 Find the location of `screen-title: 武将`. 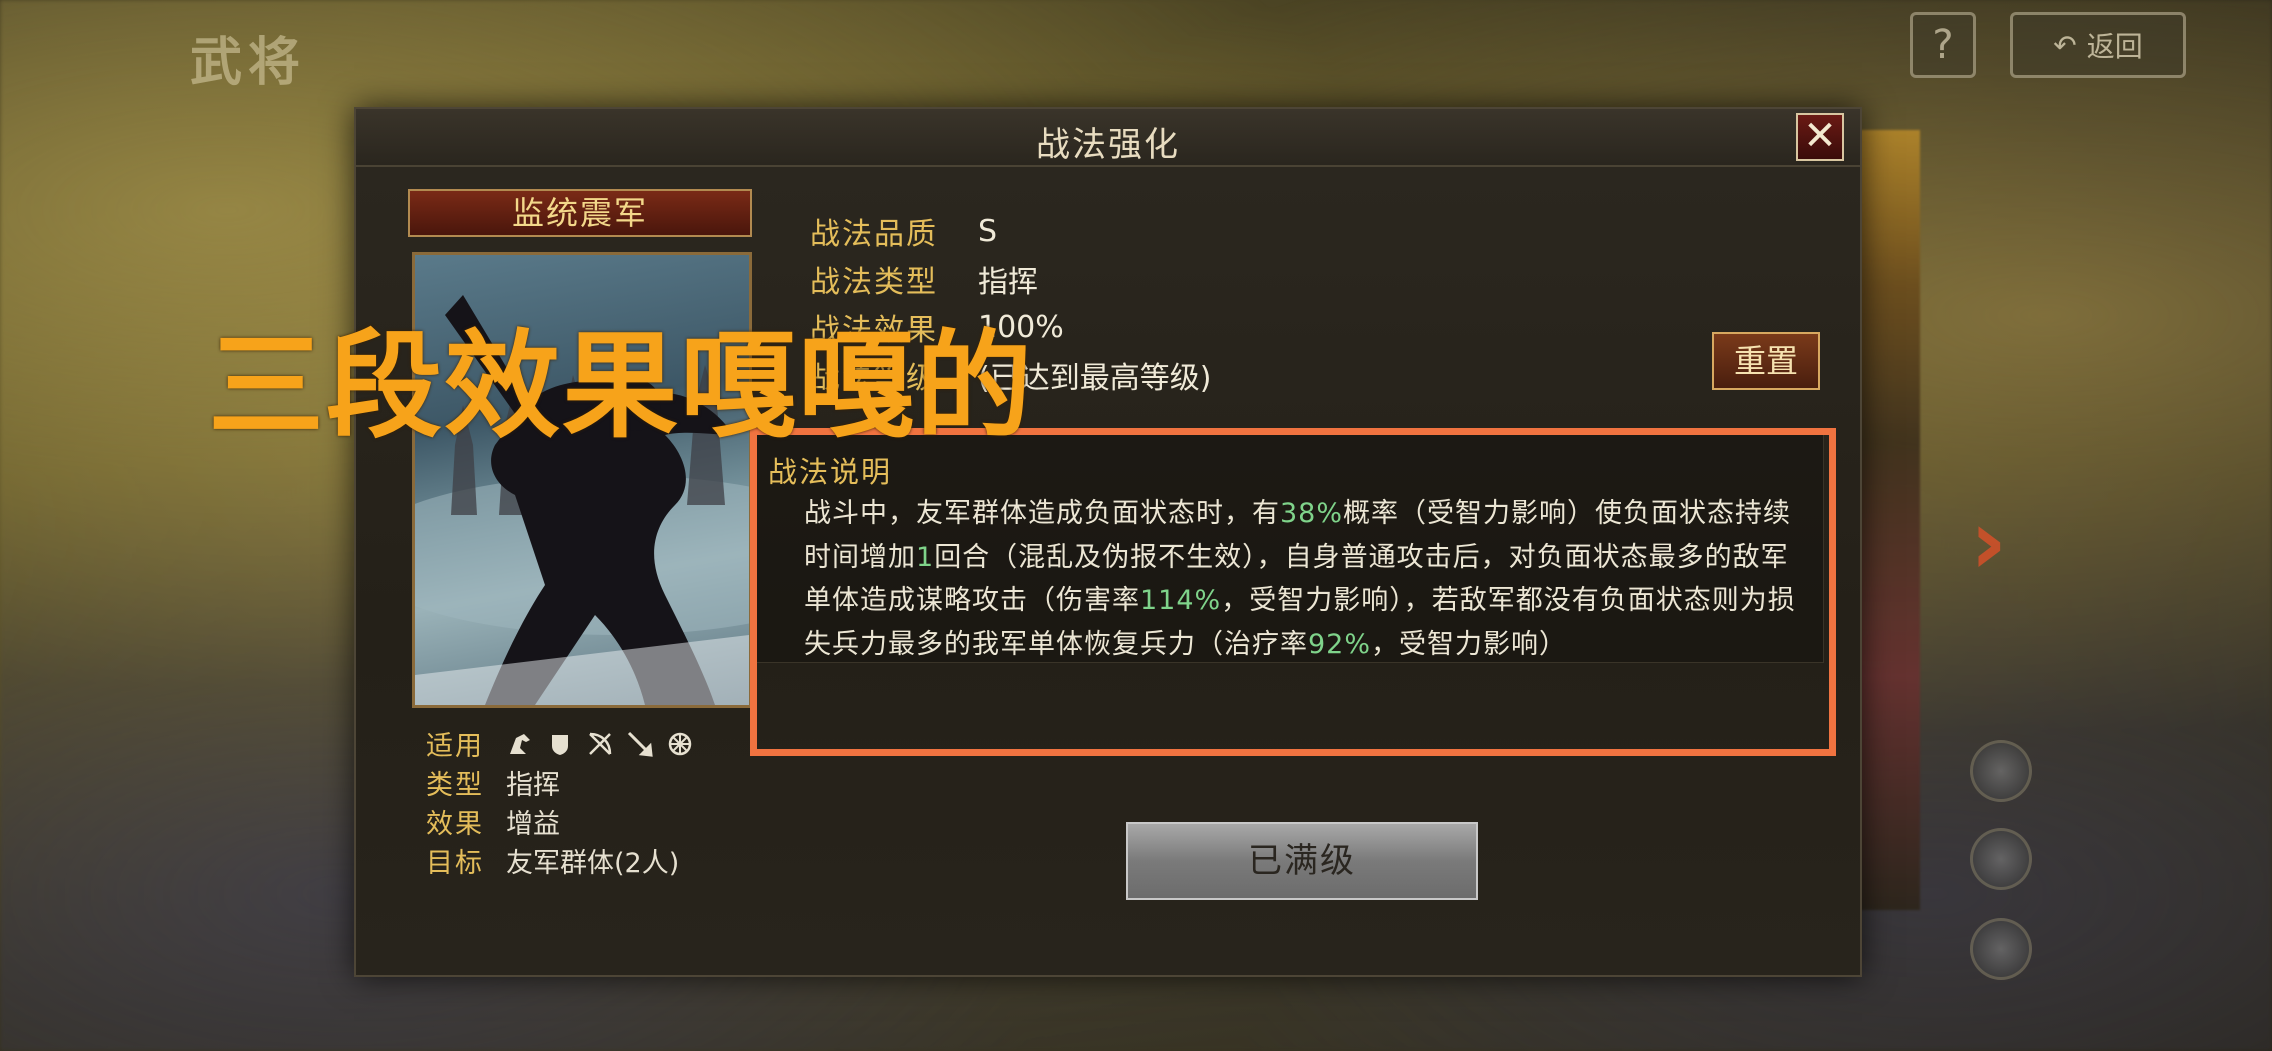

screen-title: 武将 is located at coordinates (248, 63).